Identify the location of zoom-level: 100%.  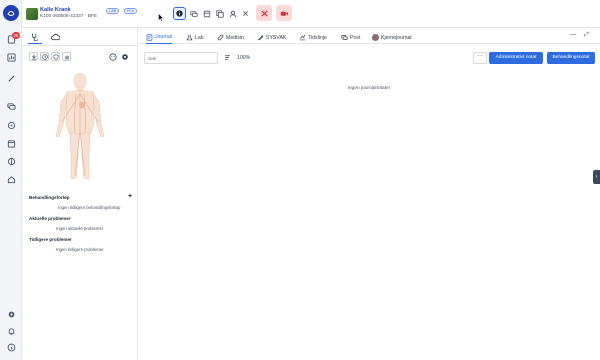
(243, 58).